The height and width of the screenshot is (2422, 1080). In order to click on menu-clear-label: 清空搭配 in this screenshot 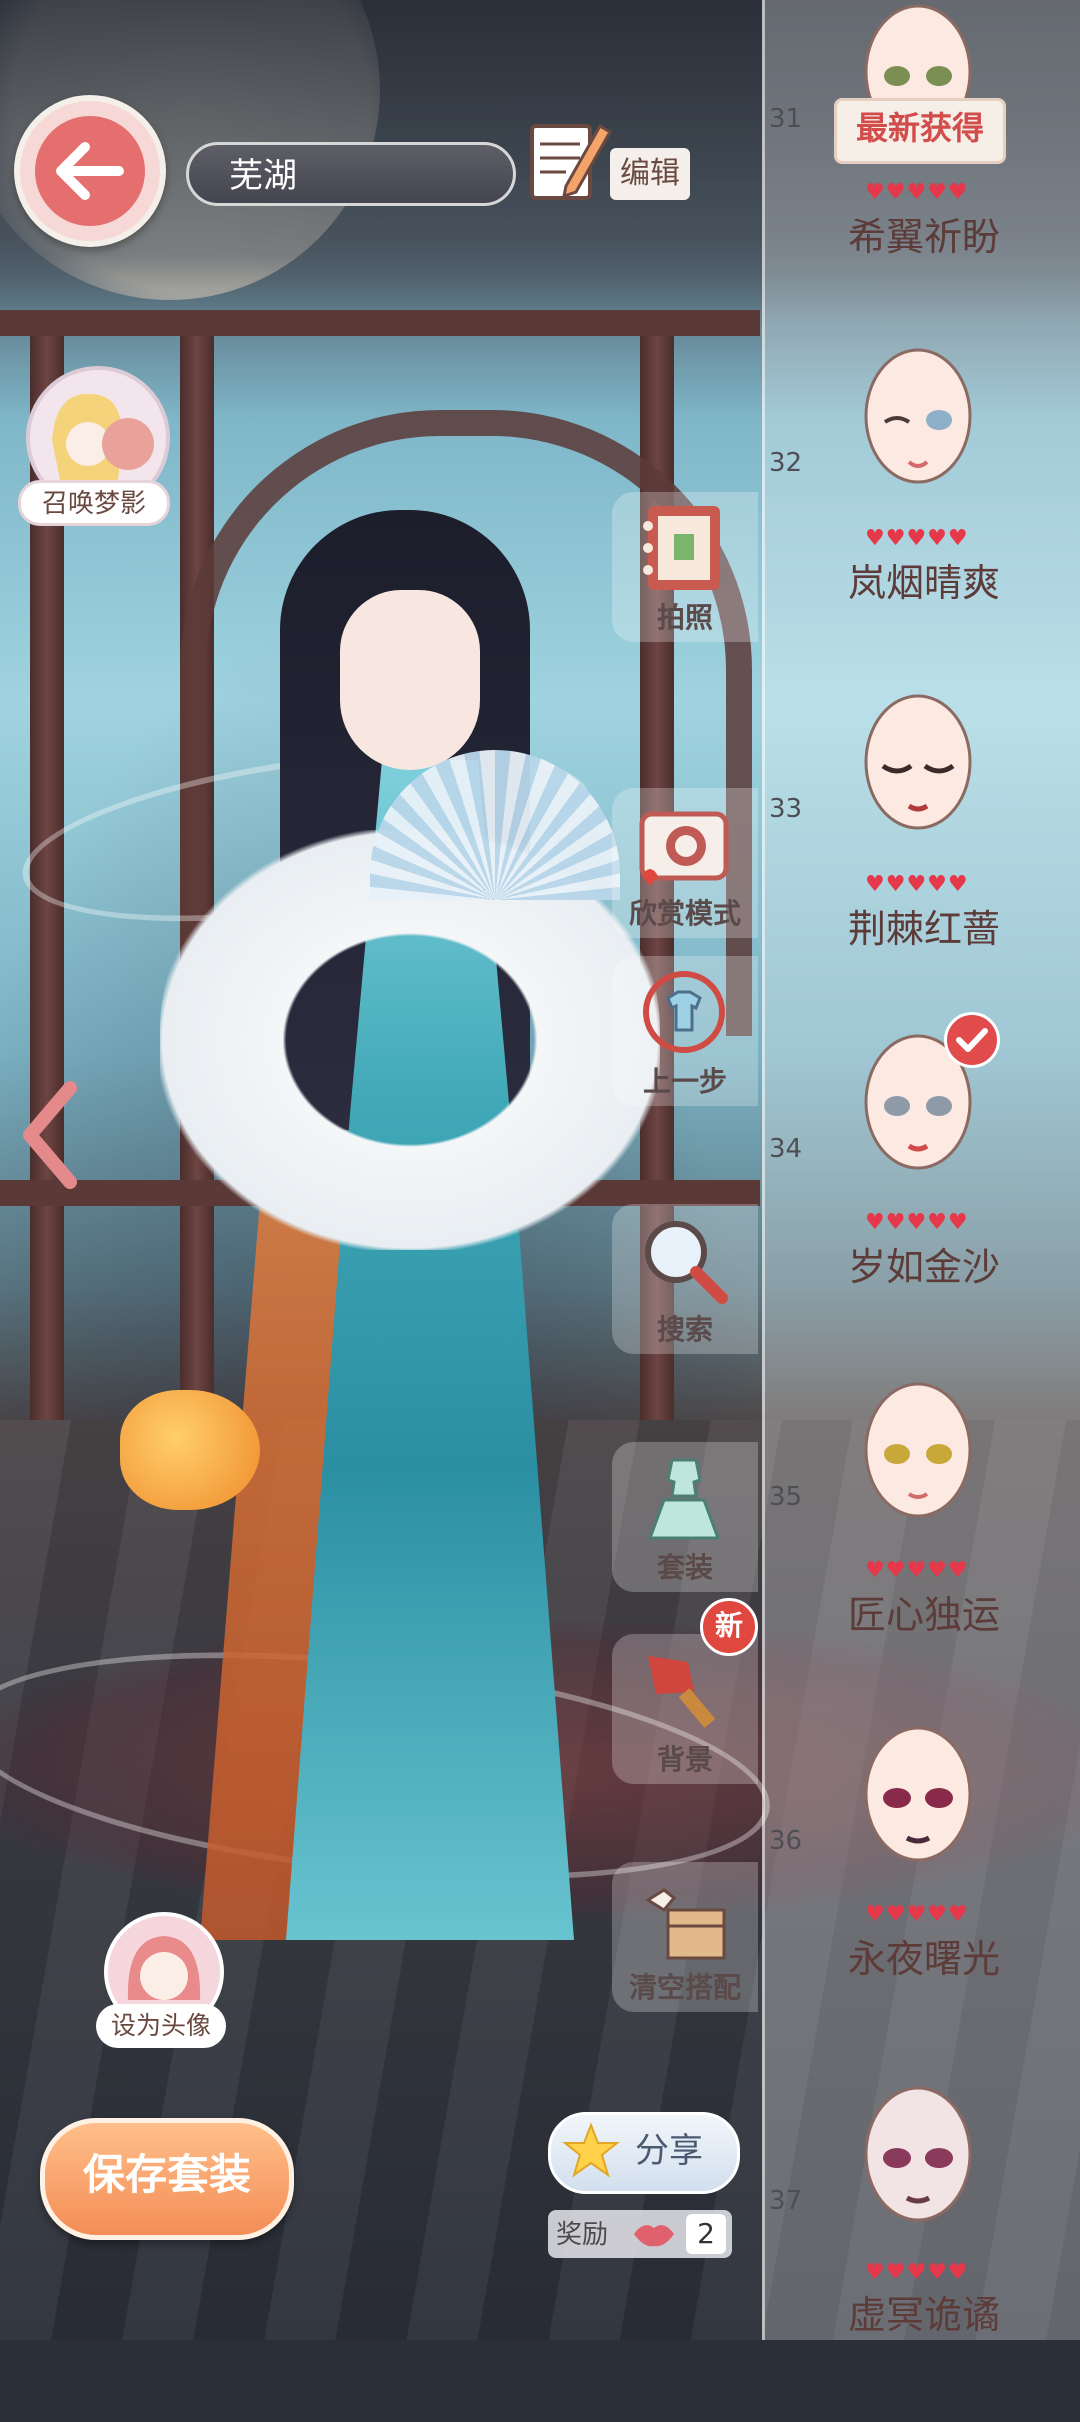, I will do `click(684, 1987)`.